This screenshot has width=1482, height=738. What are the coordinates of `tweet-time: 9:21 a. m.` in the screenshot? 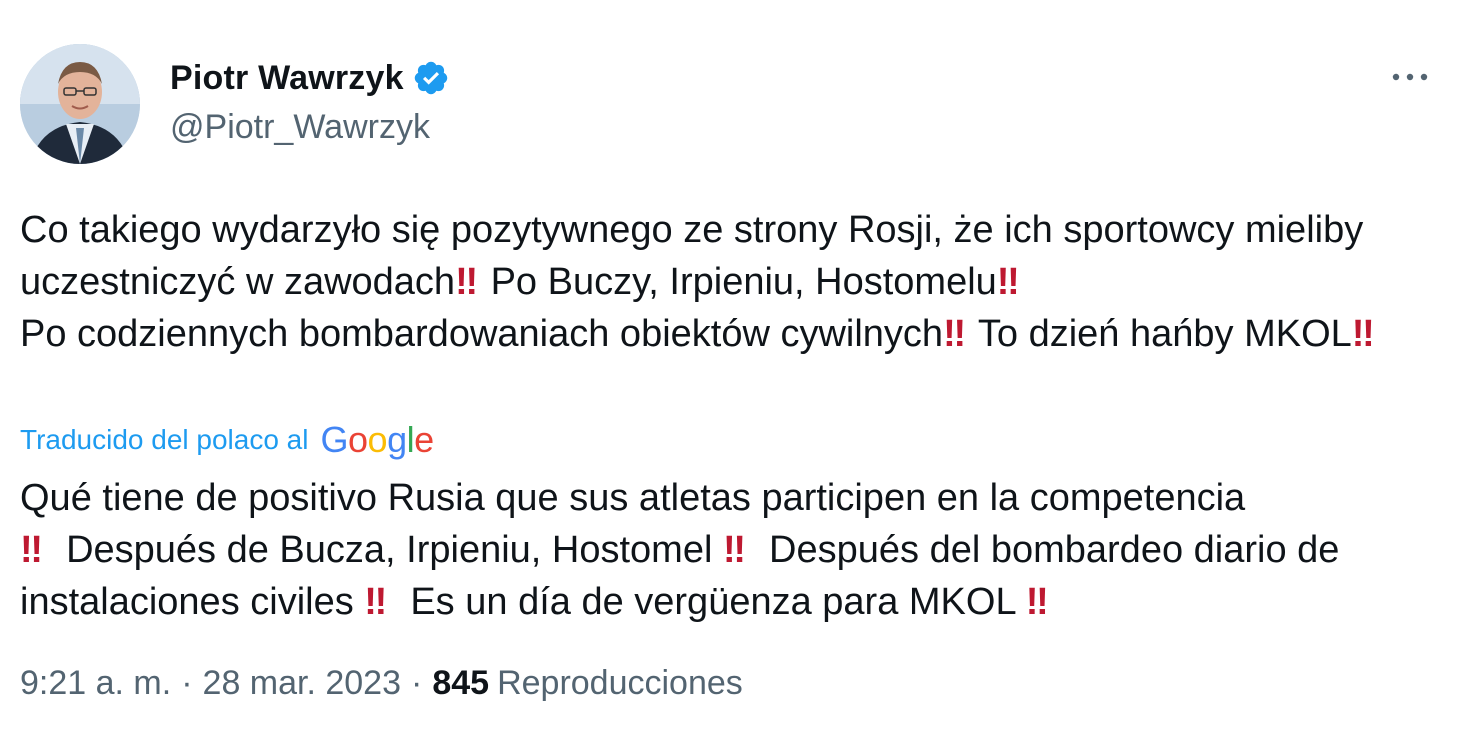 It's located at (95, 683).